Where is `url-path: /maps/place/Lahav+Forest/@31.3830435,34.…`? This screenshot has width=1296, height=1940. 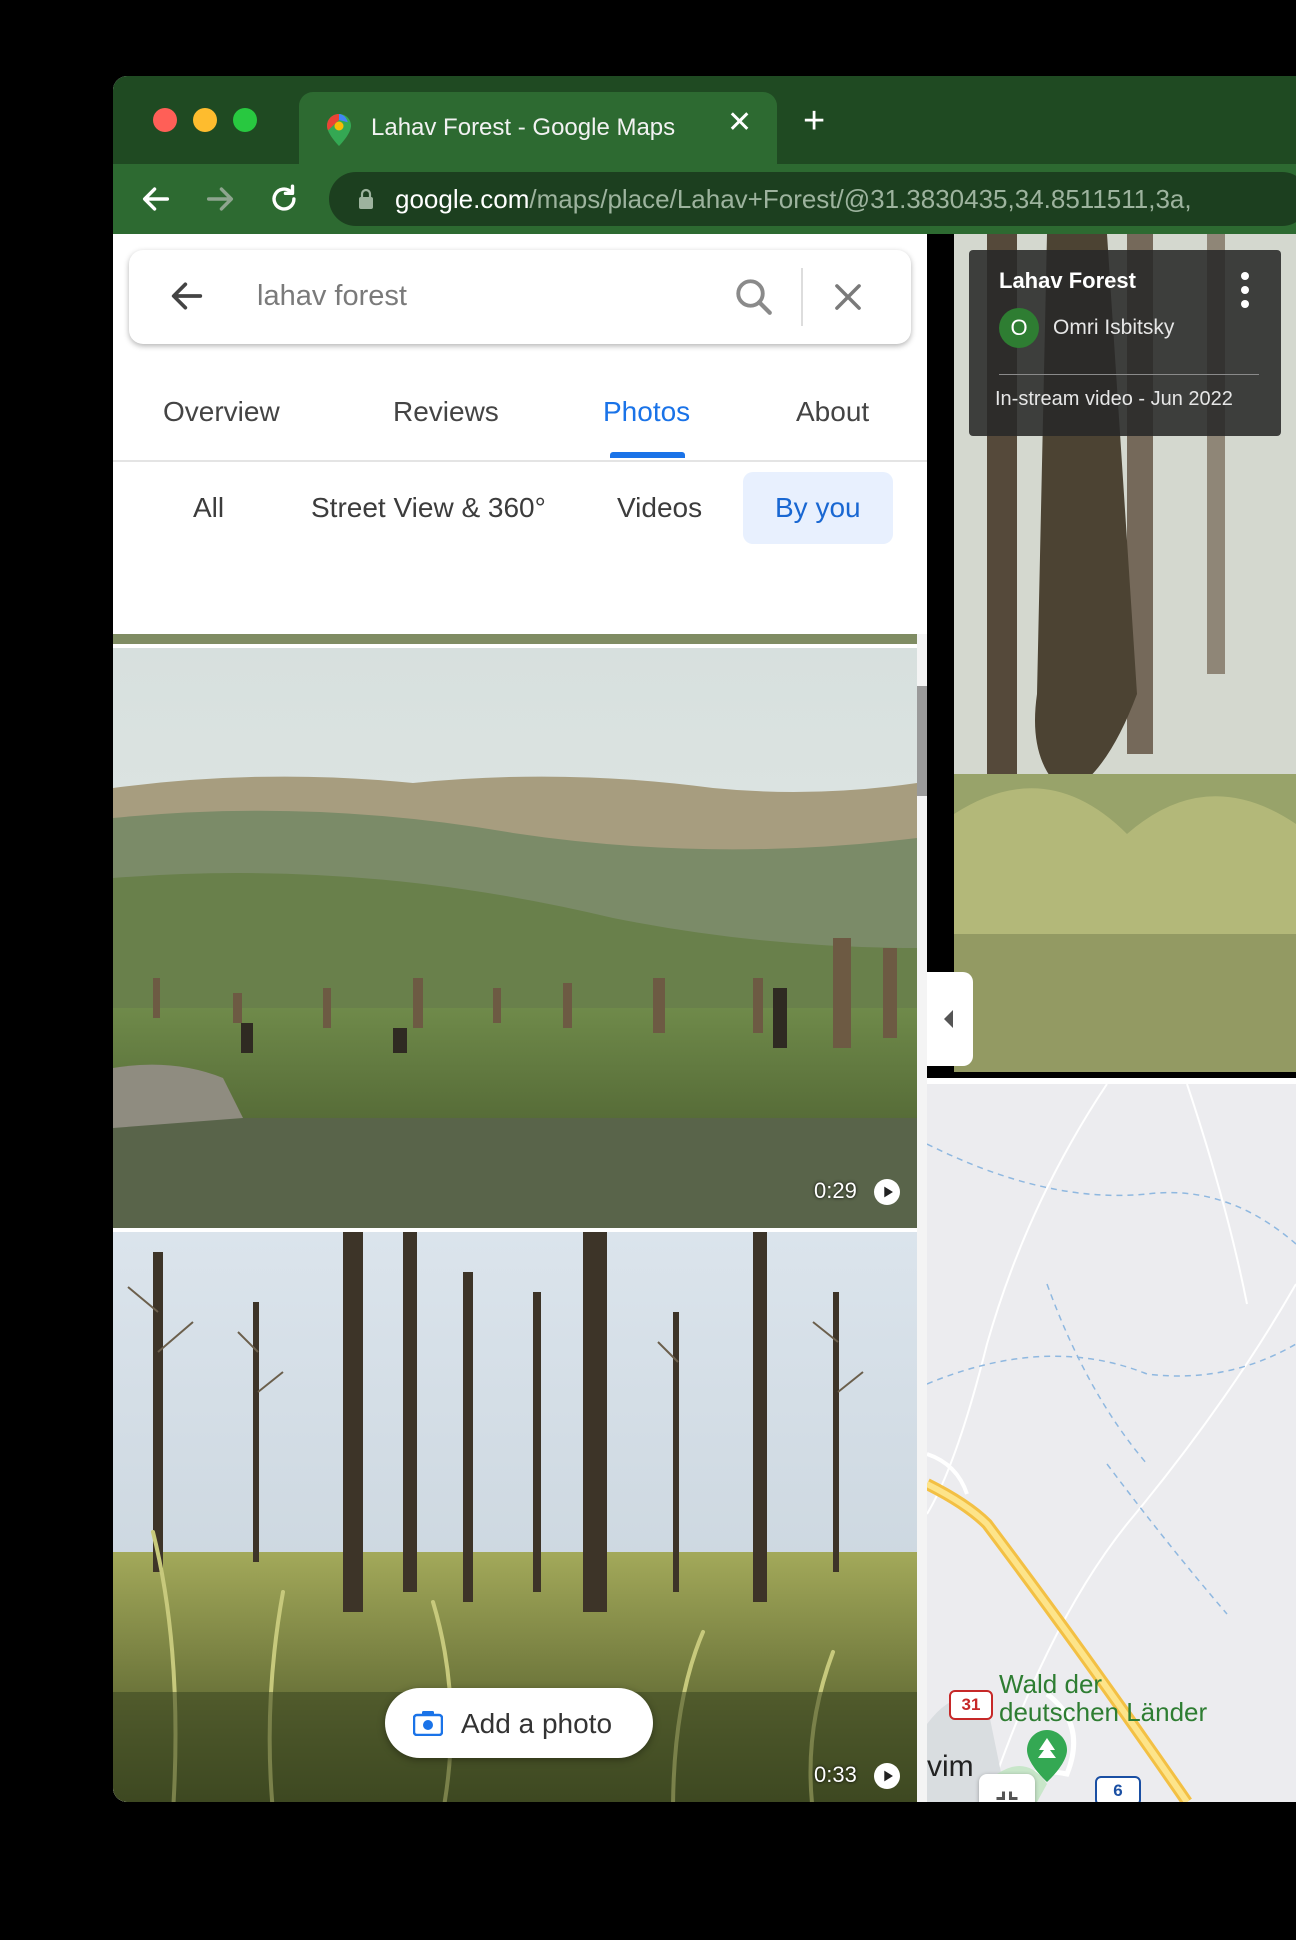 url-path: /maps/place/Lahav+Forest/@31.3830435,34.… is located at coordinates (860, 199).